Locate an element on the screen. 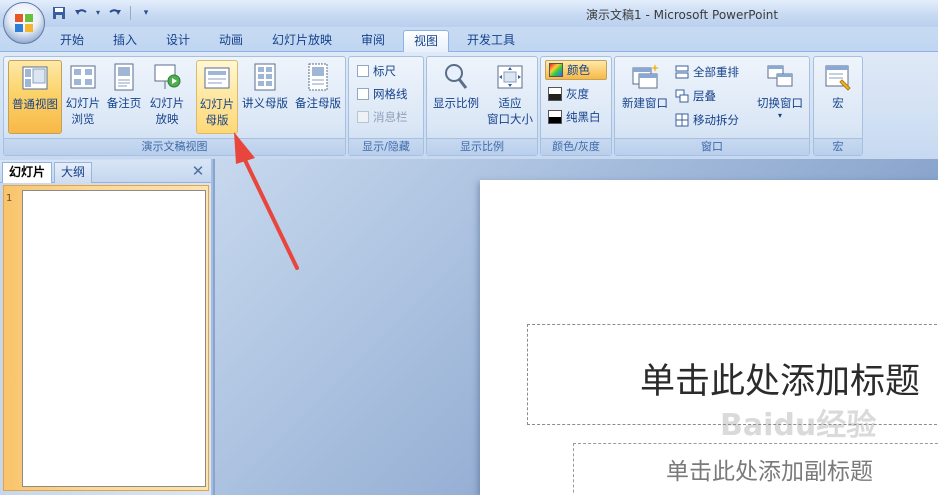  macros-icon is located at coordinates (838, 78).